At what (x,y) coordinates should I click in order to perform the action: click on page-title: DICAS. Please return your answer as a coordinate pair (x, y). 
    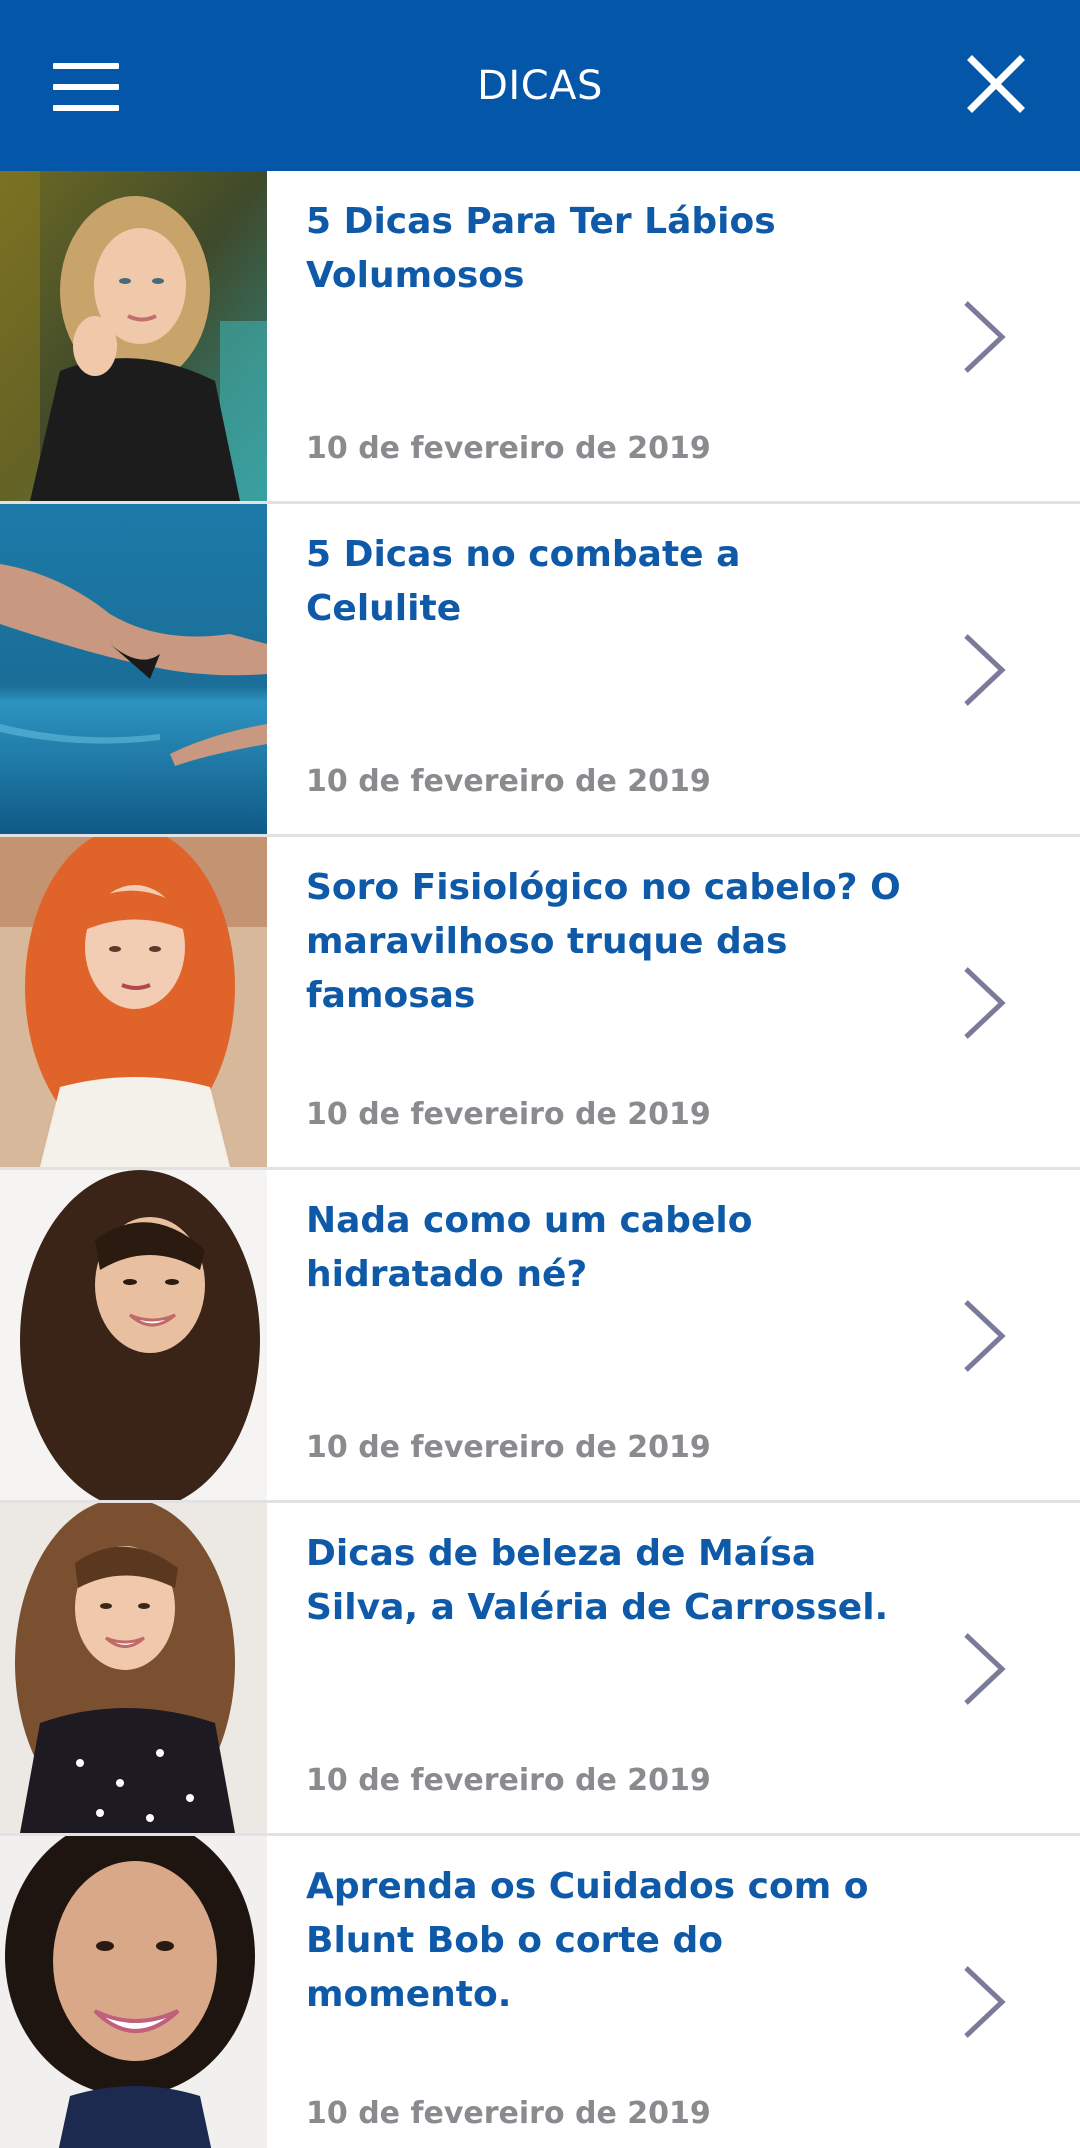
    Looking at the image, I should click on (540, 86).